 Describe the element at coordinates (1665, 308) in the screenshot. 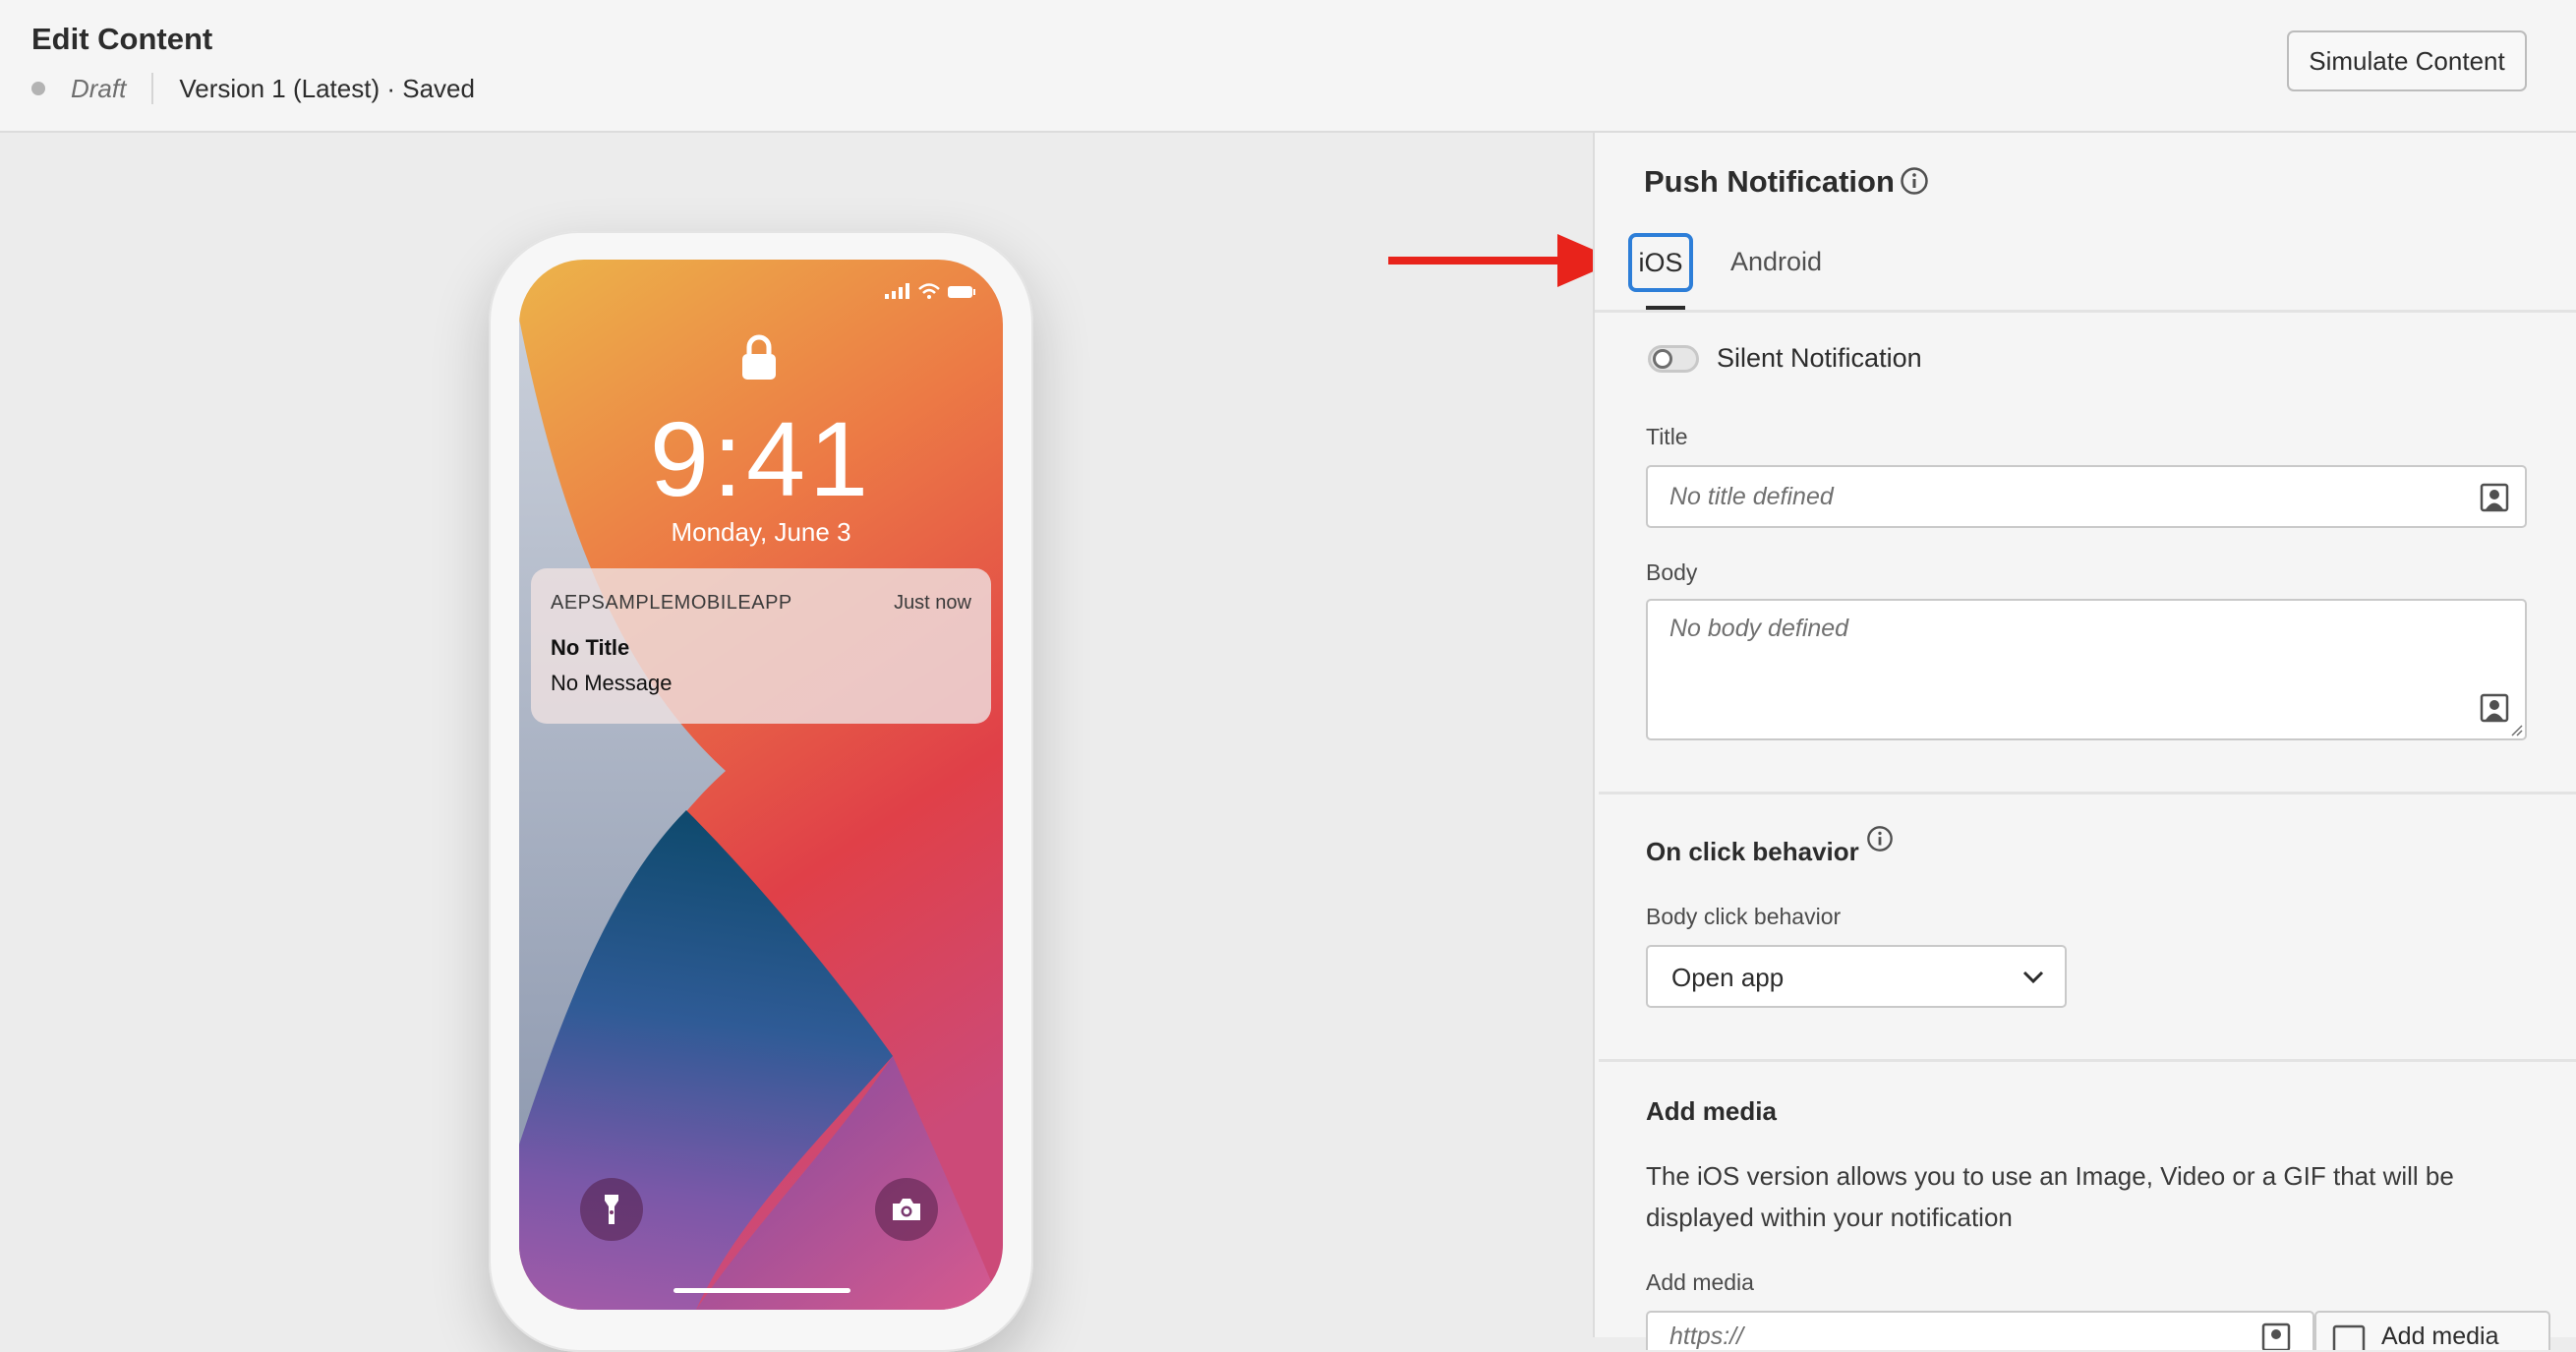

I see `tab-selected-indicator` at that location.